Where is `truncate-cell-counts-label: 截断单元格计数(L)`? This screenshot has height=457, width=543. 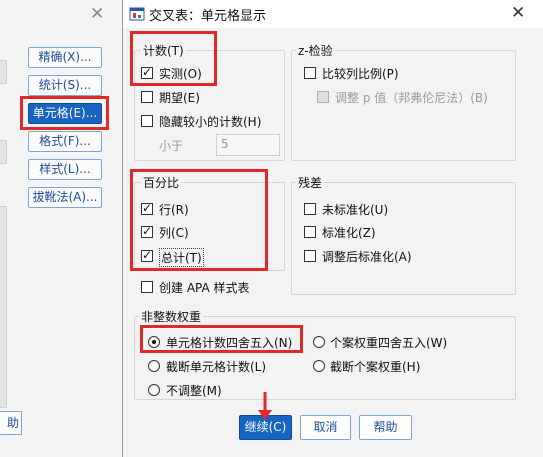 truncate-cell-counts-label: 截断单元格计数(L) is located at coordinates (216, 367).